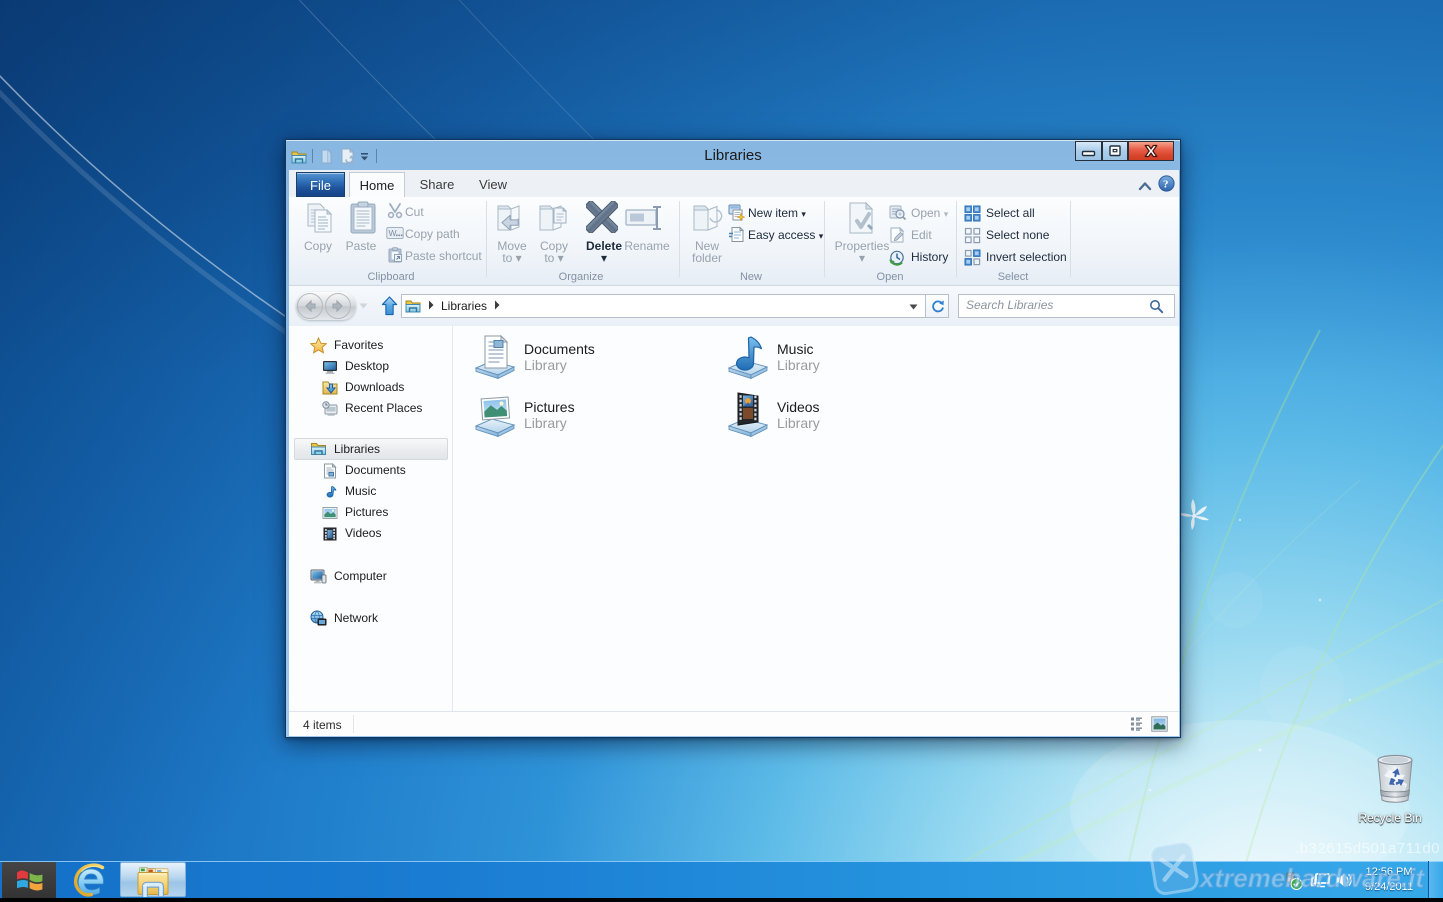 The image size is (1443, 902). I want to click on svg-text: W, so click(393, 233).